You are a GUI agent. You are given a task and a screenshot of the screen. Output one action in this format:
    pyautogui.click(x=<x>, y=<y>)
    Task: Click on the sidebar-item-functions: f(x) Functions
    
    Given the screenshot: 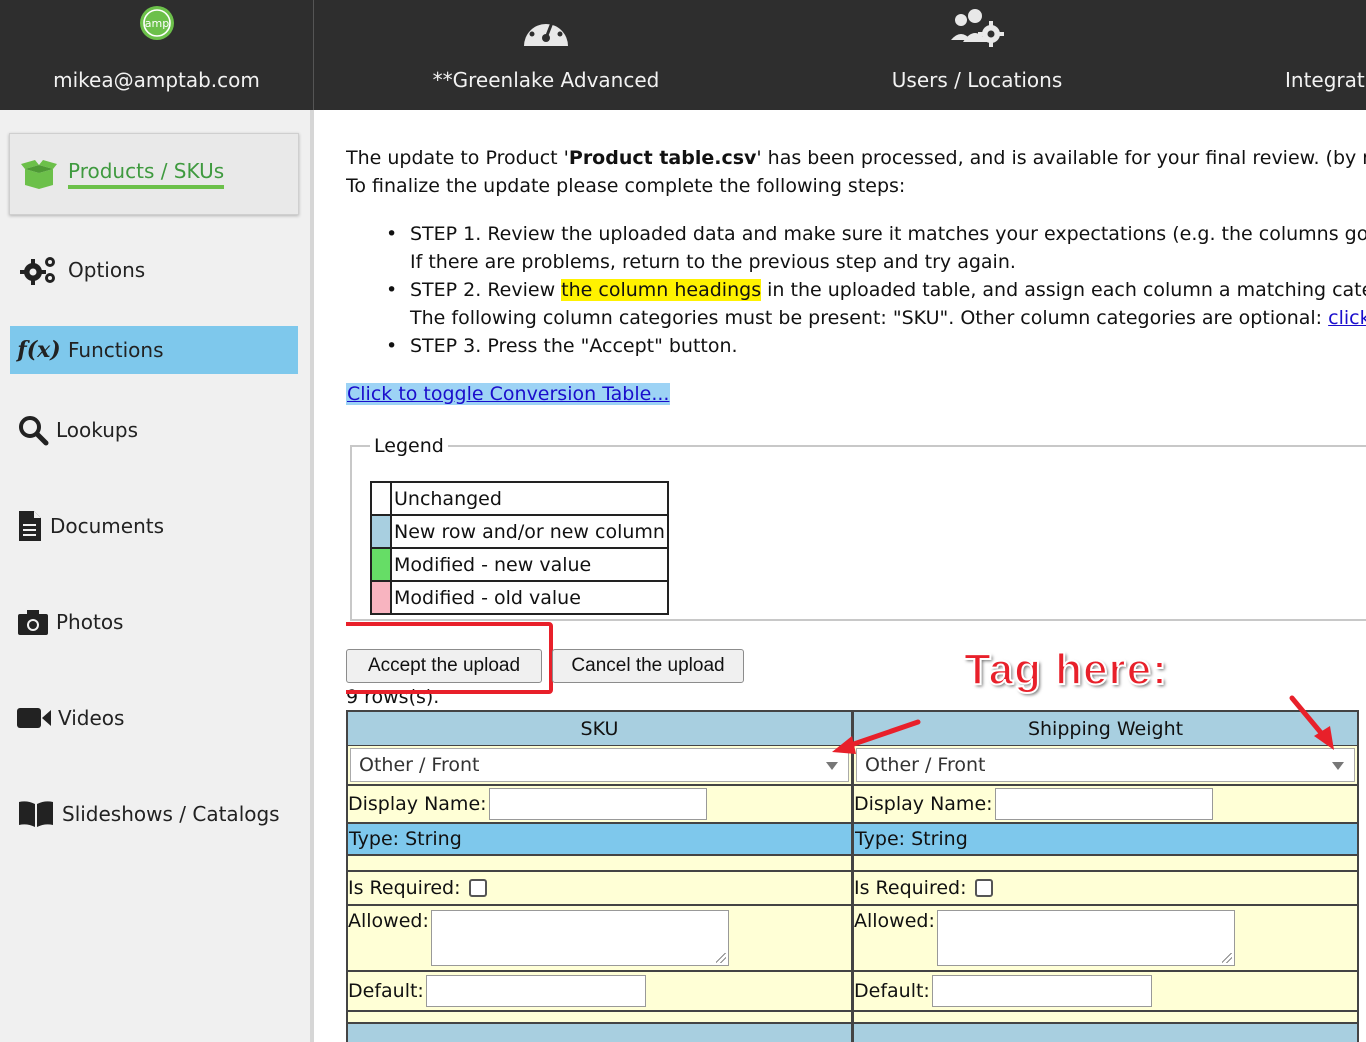 What is the action you would take?
    pyautogui.click(x=154, y=350)
    